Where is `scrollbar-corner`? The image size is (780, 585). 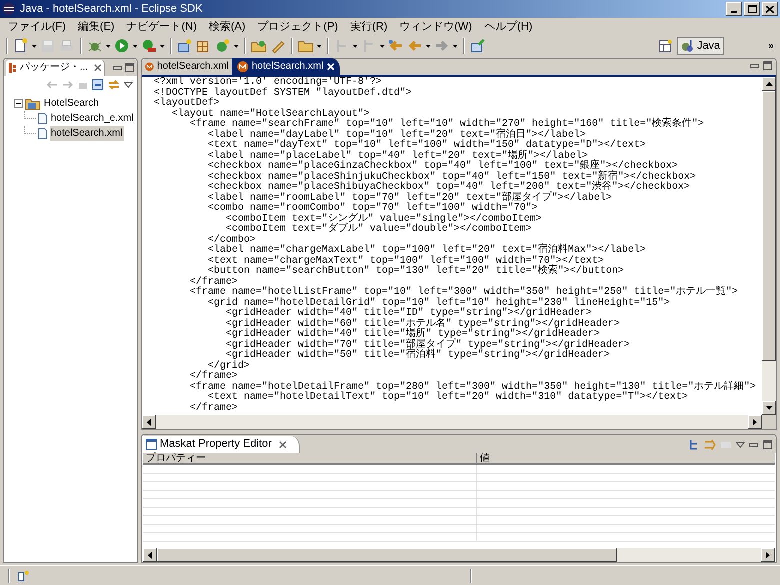 scrollbar-corner is located at coordinates (769, 422).